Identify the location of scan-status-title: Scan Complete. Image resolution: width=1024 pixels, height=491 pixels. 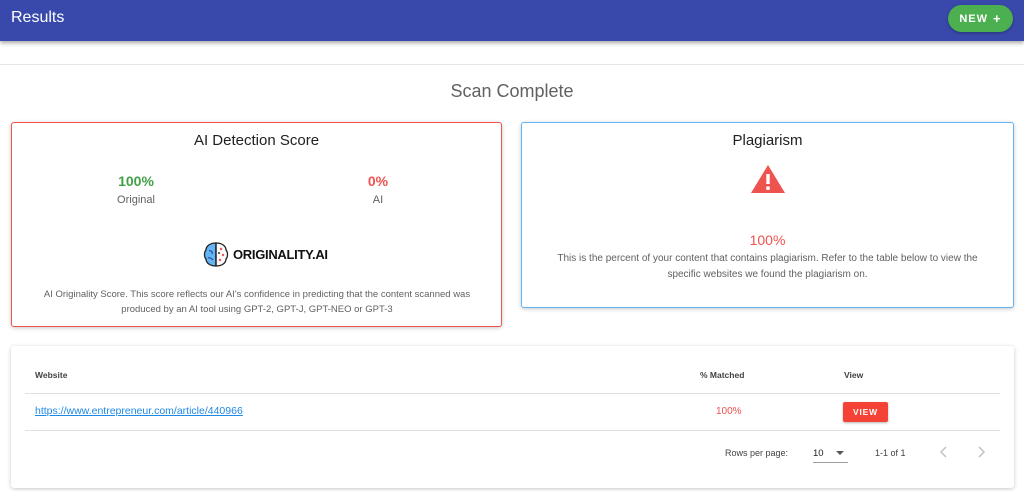
(512, 91).